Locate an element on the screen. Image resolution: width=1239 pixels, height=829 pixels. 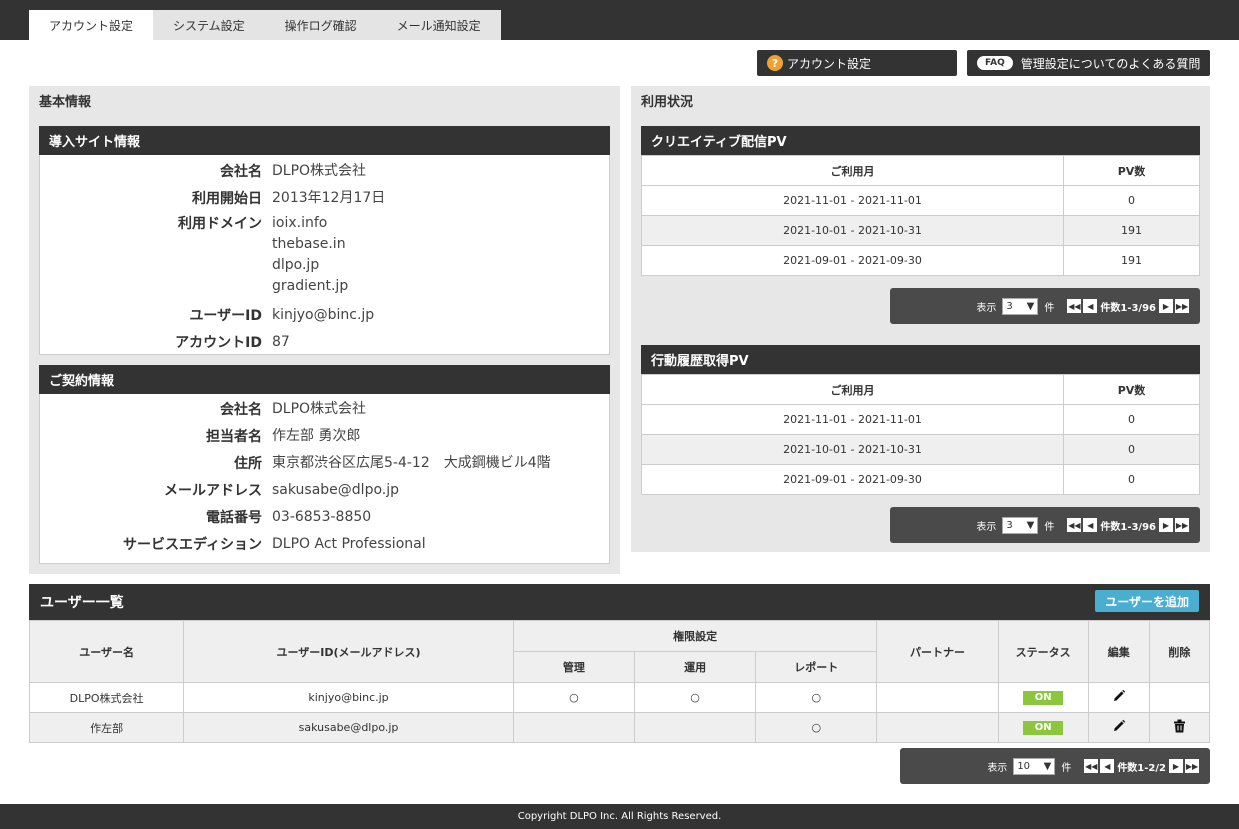
col-user-id: ユーザーID(メールアドレス) is located at coordinates (348, 651).